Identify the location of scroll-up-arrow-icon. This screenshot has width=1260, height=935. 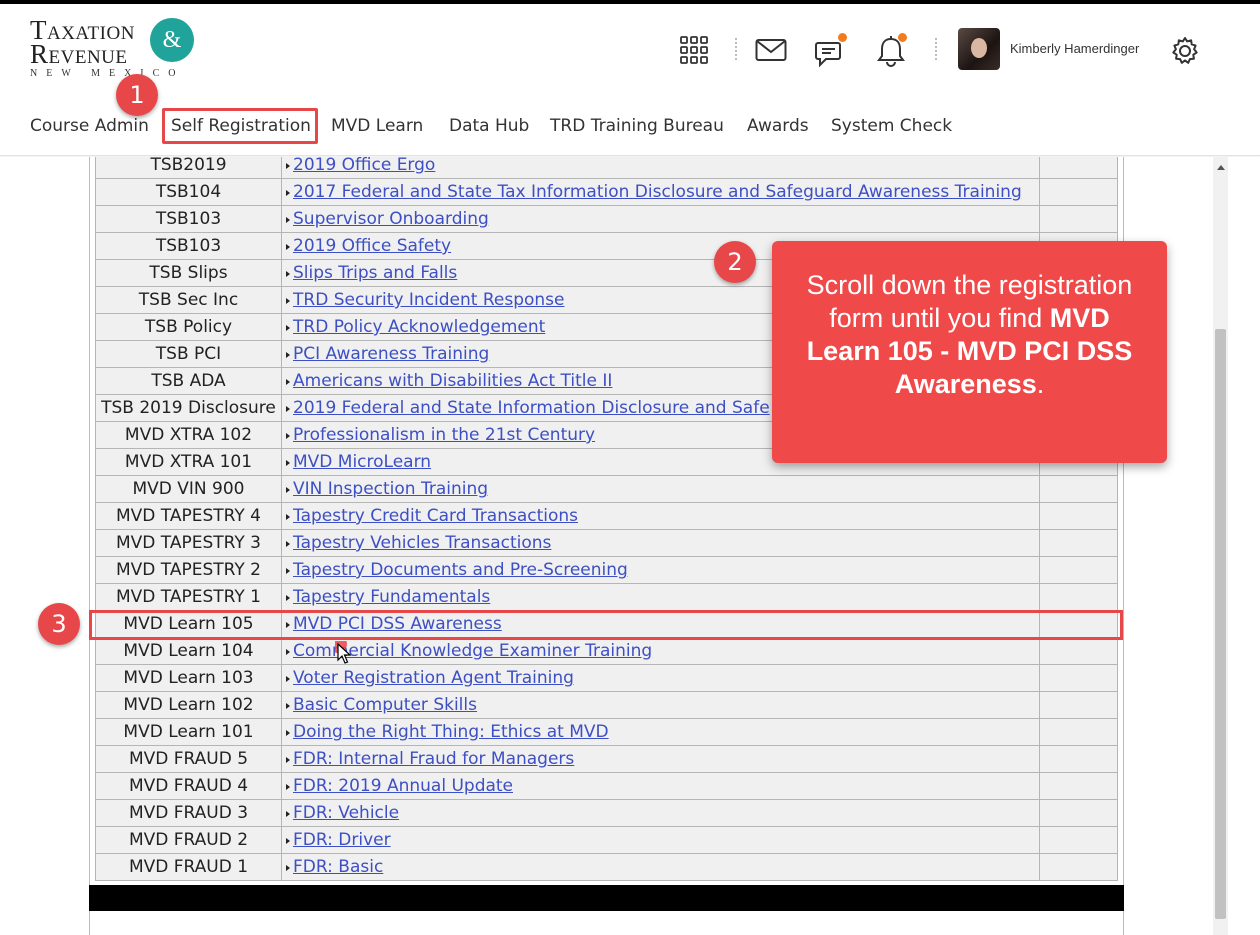
(1221, 167).